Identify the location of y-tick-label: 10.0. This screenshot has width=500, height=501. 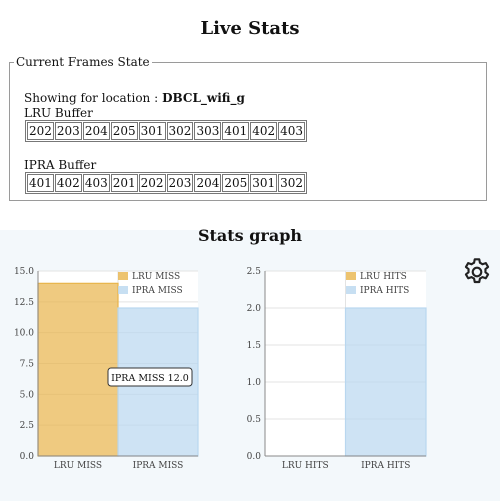
(24, 334).